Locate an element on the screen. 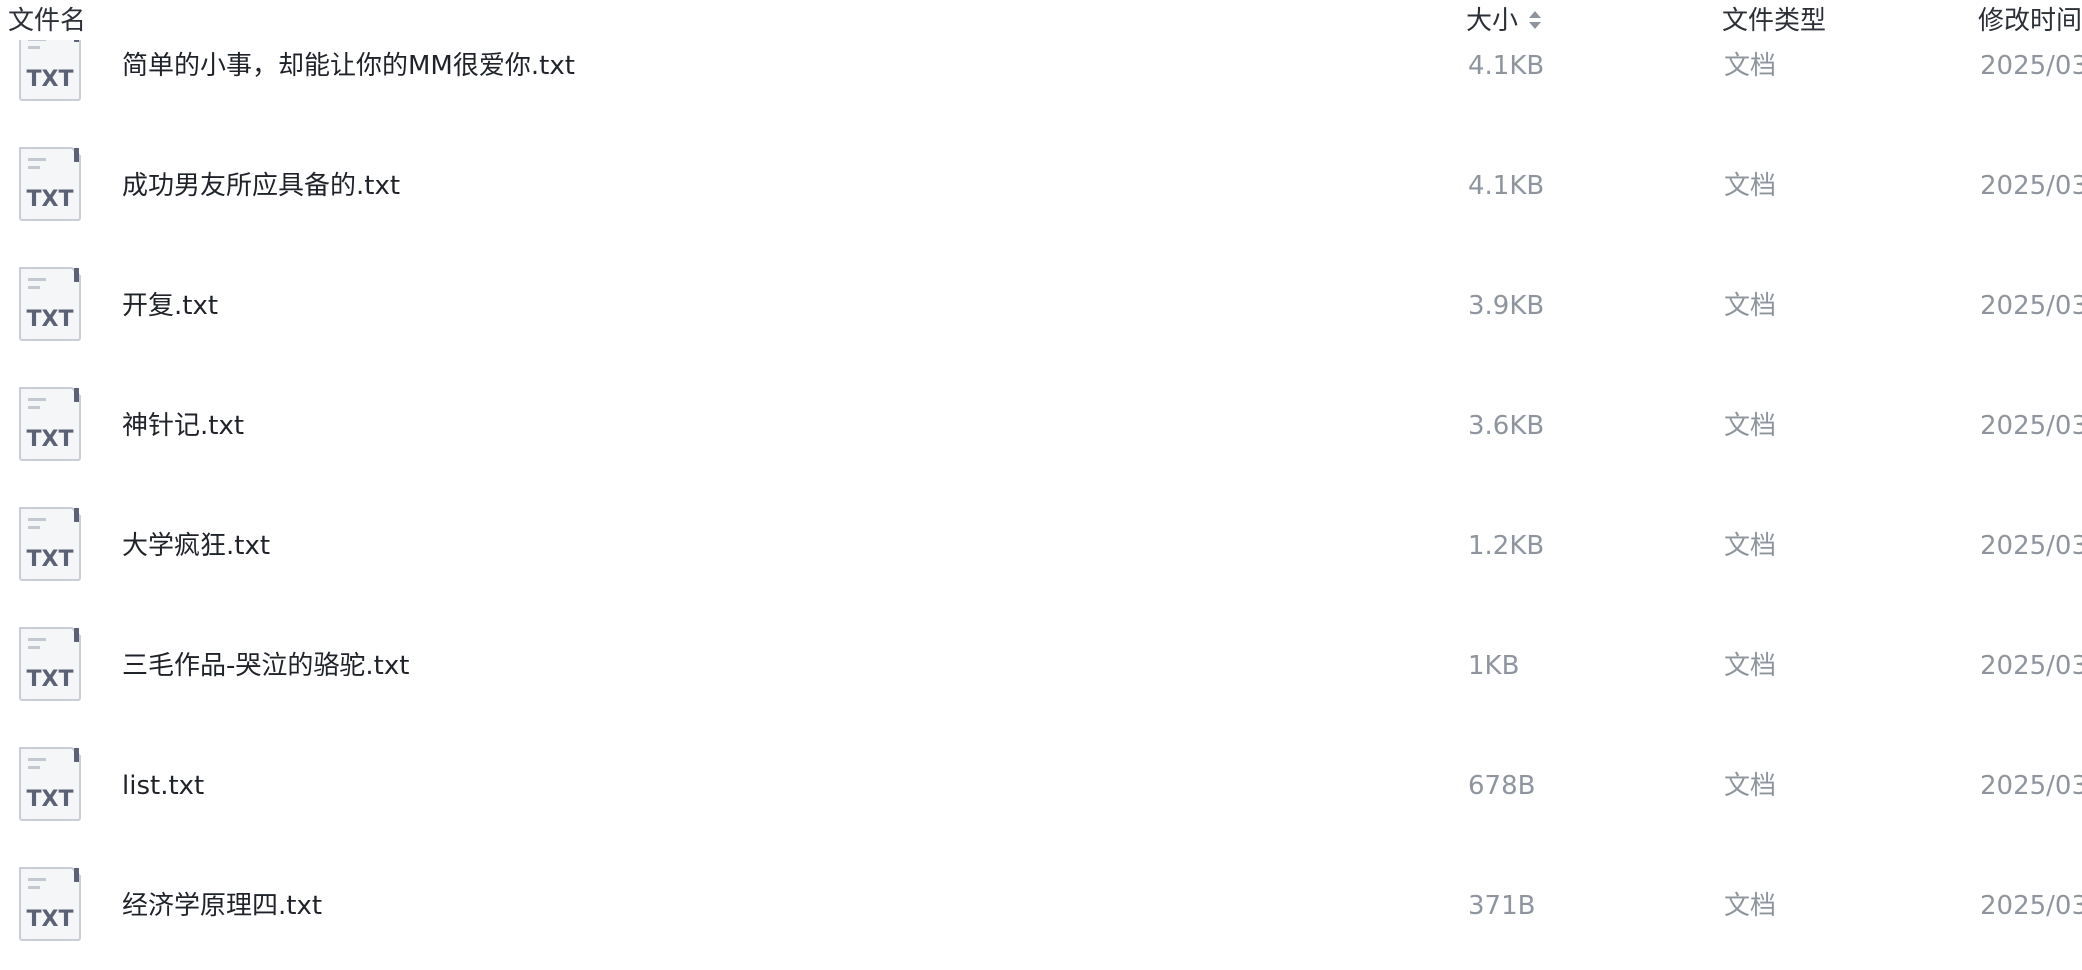 This screenshot has height=970, width=2082. file-name: 经济学原理四.txt is located at coordinates (222, 906).